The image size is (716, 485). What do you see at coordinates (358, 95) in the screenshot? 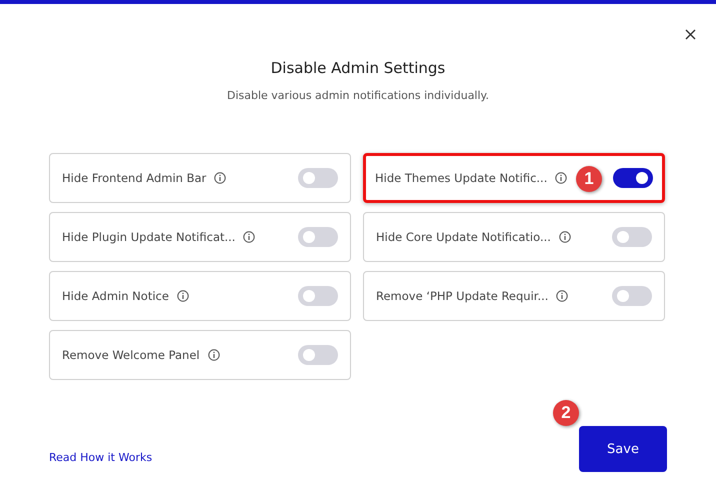
I see `dialog-subtitle: Disable various admin notifications individually.` at bounding box center [358, 95].